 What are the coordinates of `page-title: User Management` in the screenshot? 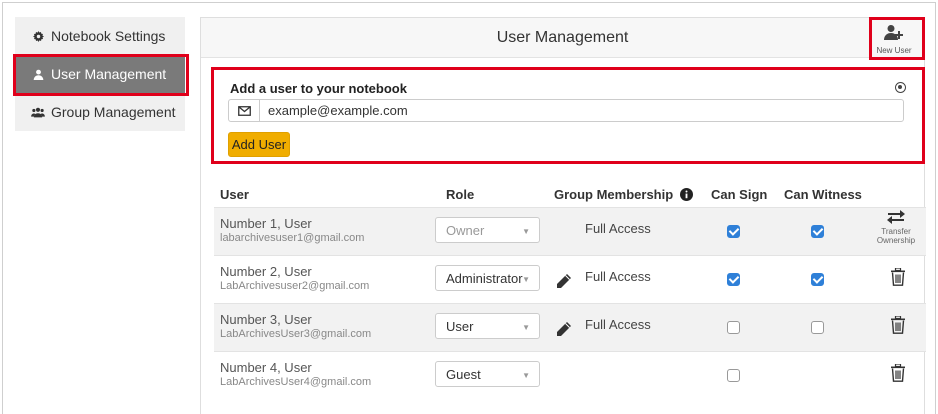 It's located at (562, 37).